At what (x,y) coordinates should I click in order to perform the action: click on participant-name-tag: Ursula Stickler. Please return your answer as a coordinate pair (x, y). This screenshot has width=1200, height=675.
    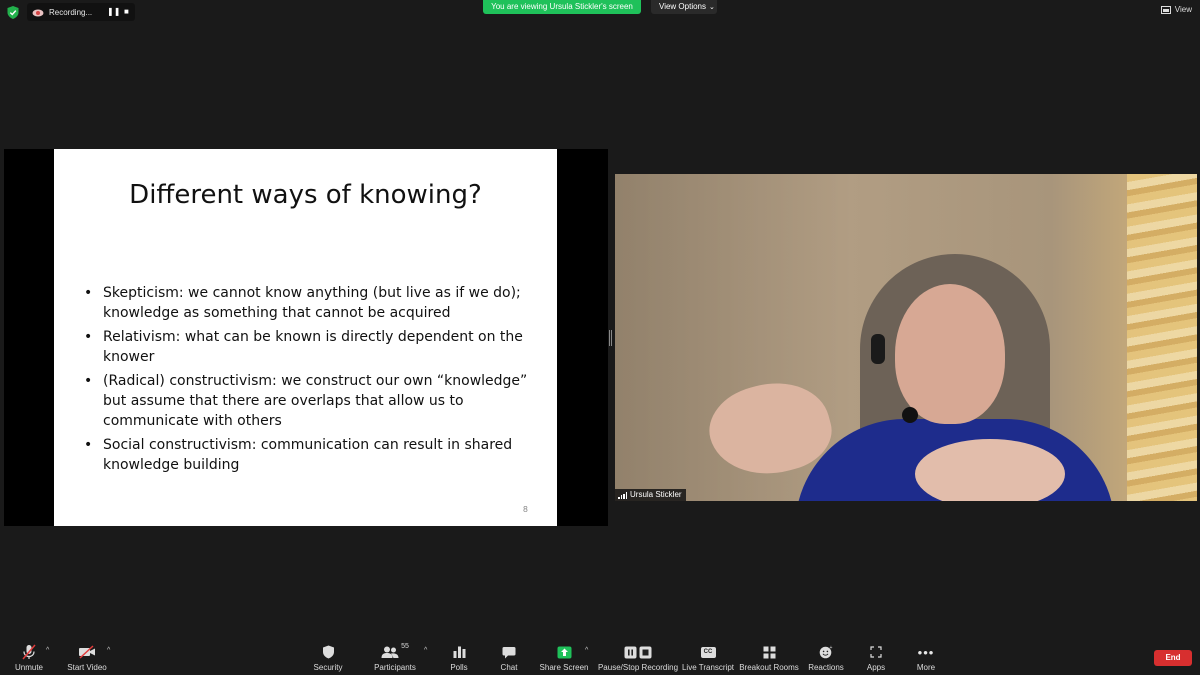
    Looking at the image, I should click on (650, 495).